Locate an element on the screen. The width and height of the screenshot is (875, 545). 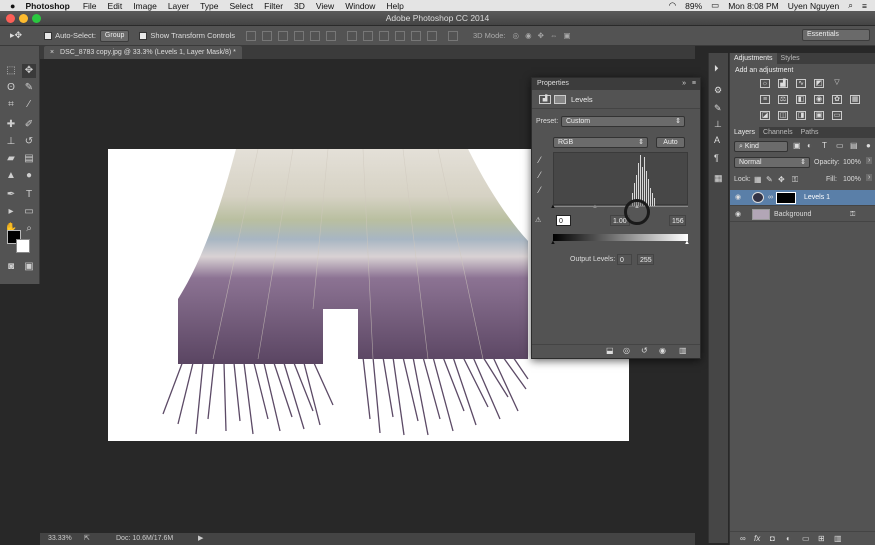
healing-brush-tool-icon: ✚ is located at coordinates (11, 125).